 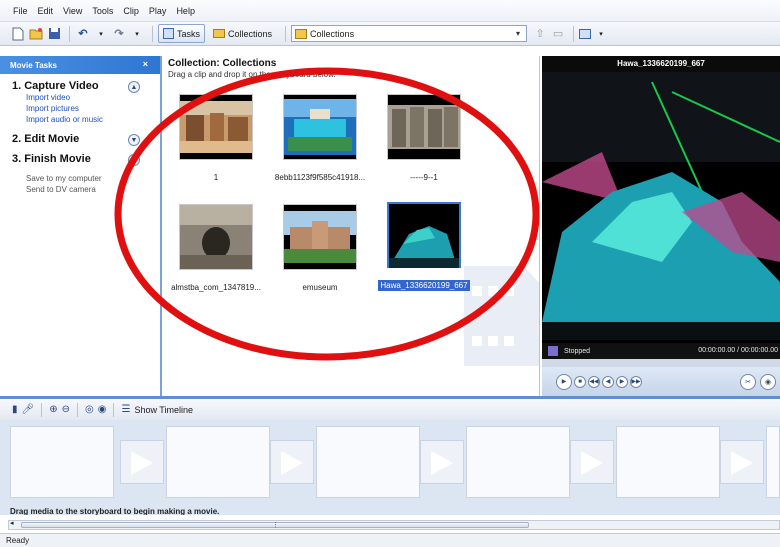 I want to click on menu-help: Help, so click(x=185, y=11).